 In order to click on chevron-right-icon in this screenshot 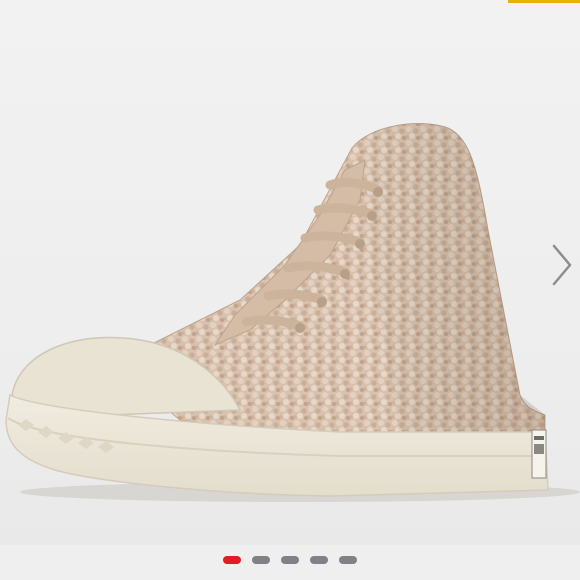, I will do `click(562, 265)`.